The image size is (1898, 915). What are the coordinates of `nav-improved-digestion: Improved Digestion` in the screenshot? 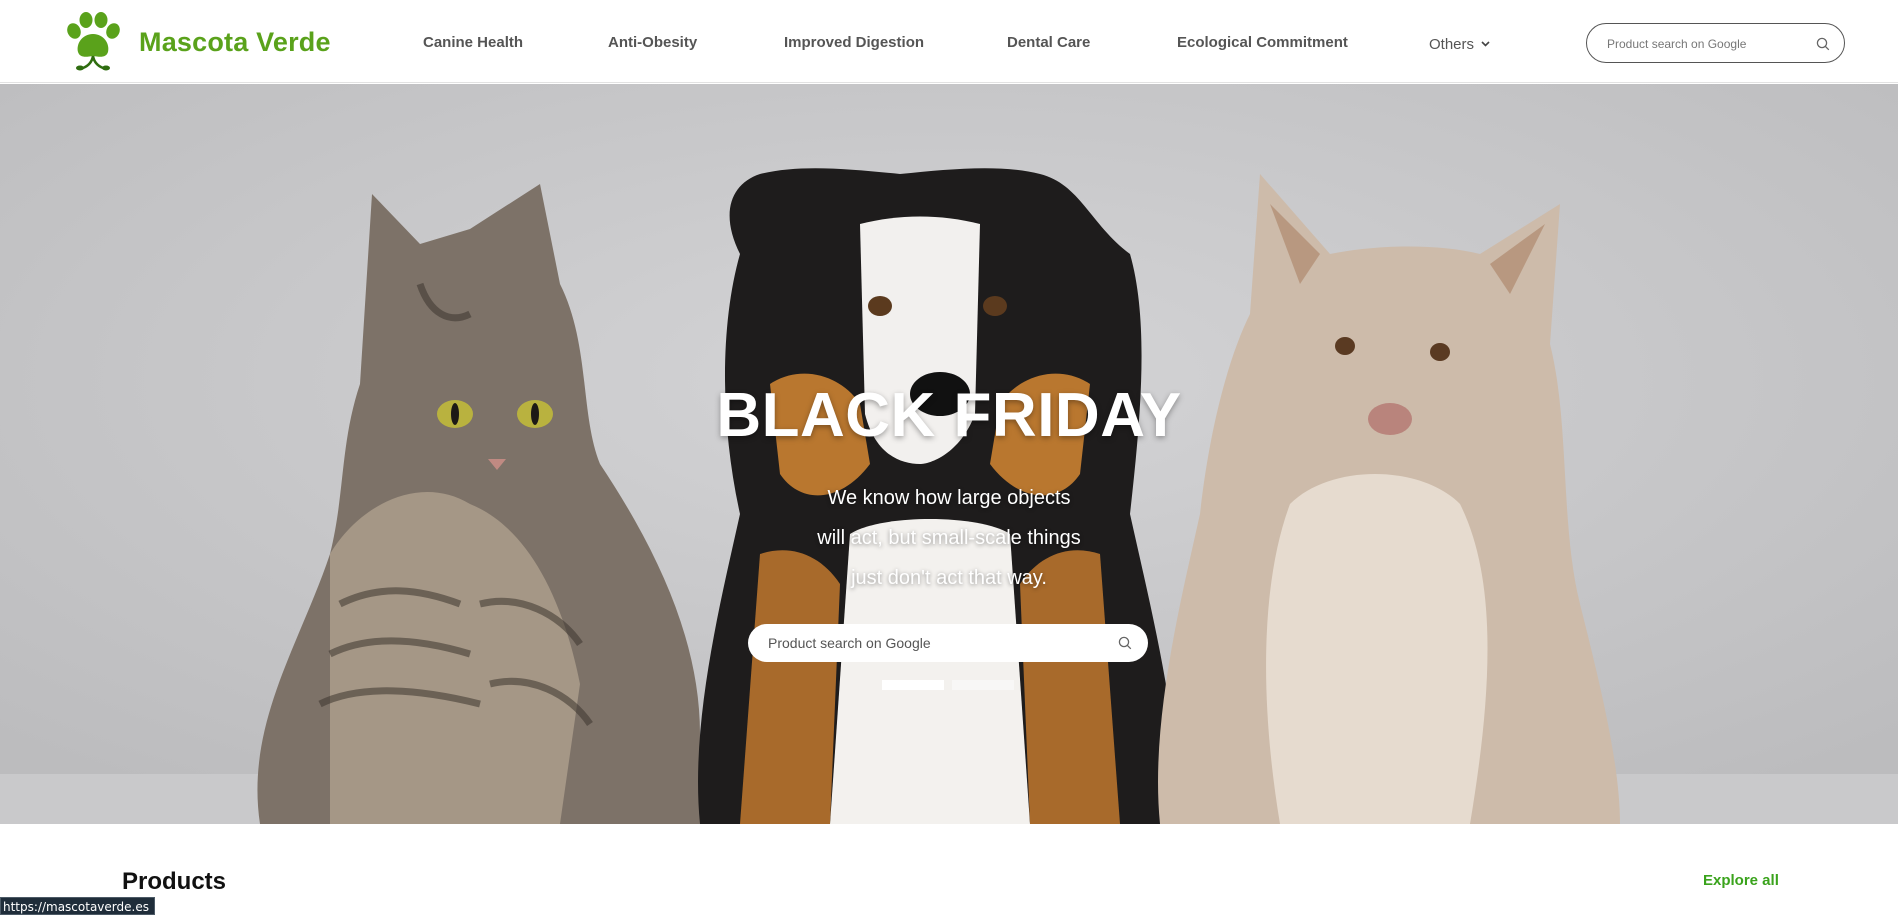 It's located at (854, 42).